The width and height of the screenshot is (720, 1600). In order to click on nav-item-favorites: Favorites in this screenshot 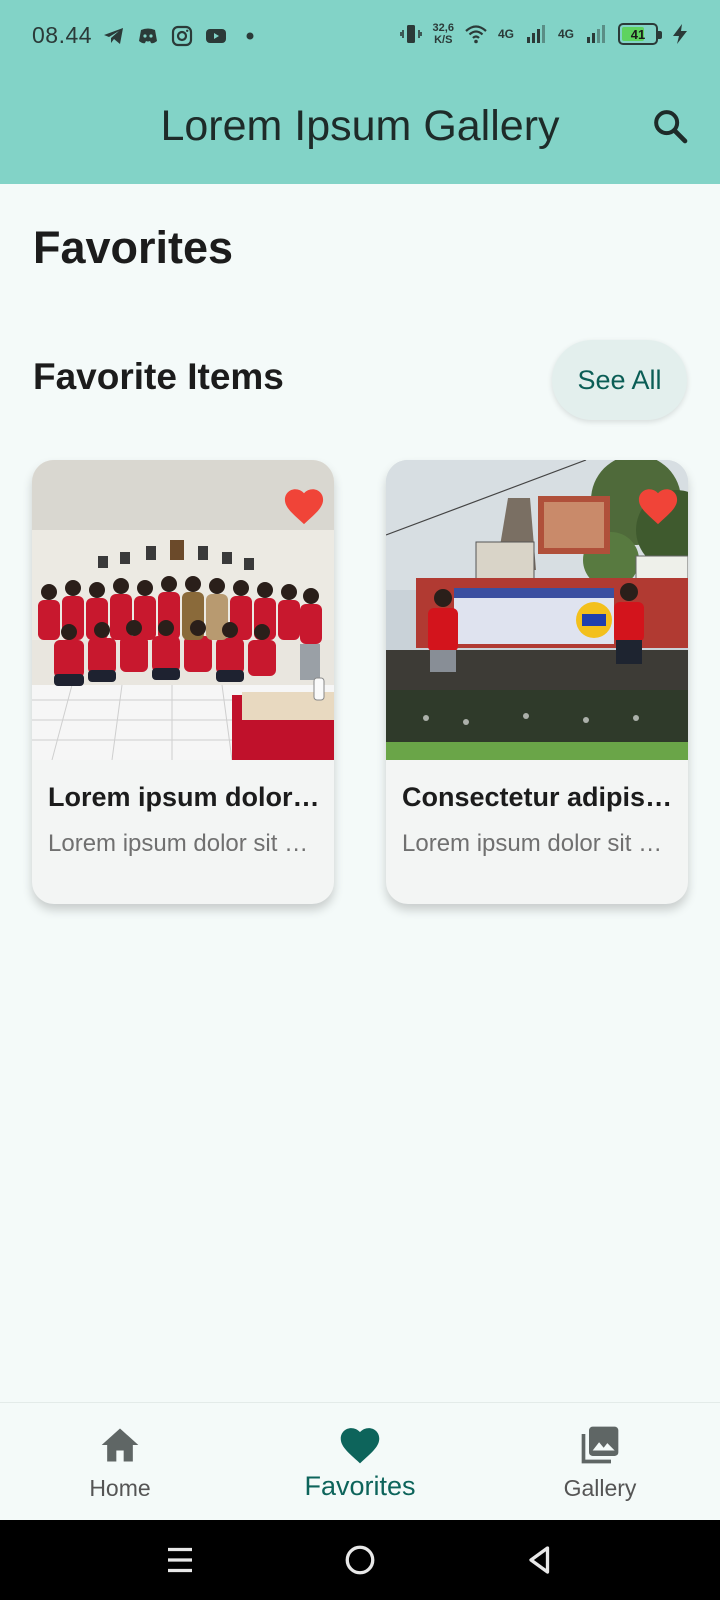, I will do `click(360, 1462)`.